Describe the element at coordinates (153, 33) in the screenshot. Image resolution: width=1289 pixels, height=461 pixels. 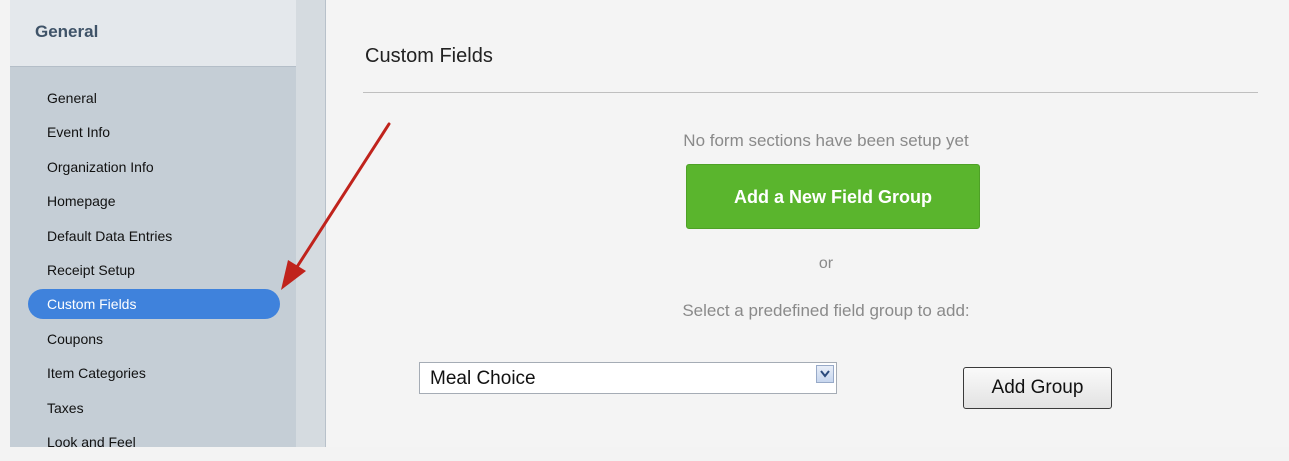
I see `sidebar-header: General` at that location.